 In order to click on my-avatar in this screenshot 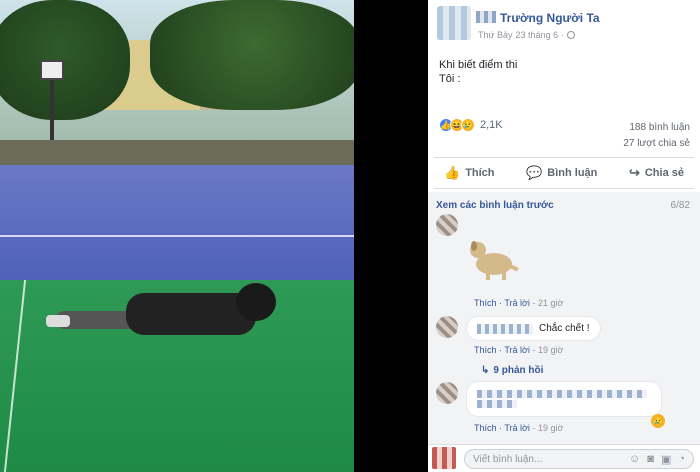, I will do `click(444, 458)`.